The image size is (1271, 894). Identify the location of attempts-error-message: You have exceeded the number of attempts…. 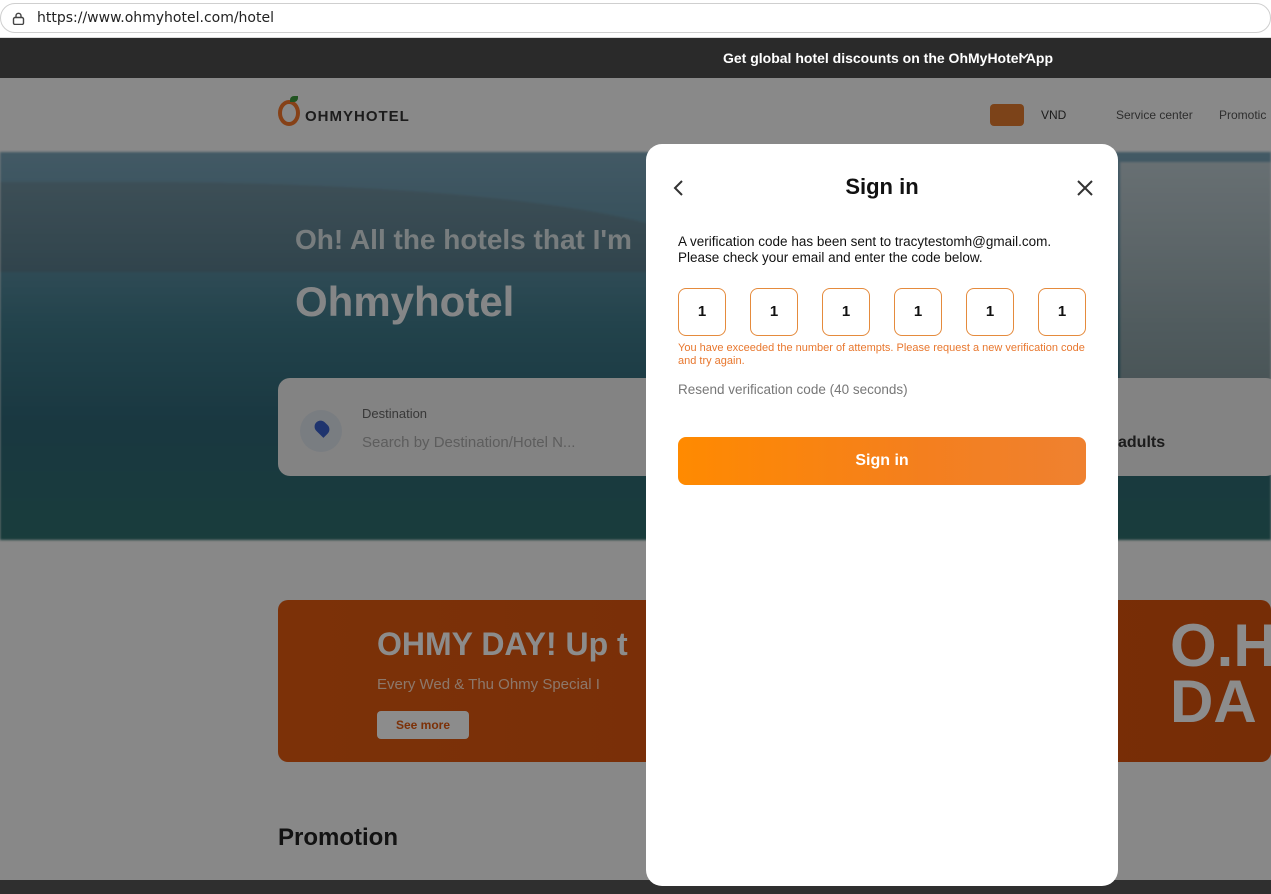
(881, 354).